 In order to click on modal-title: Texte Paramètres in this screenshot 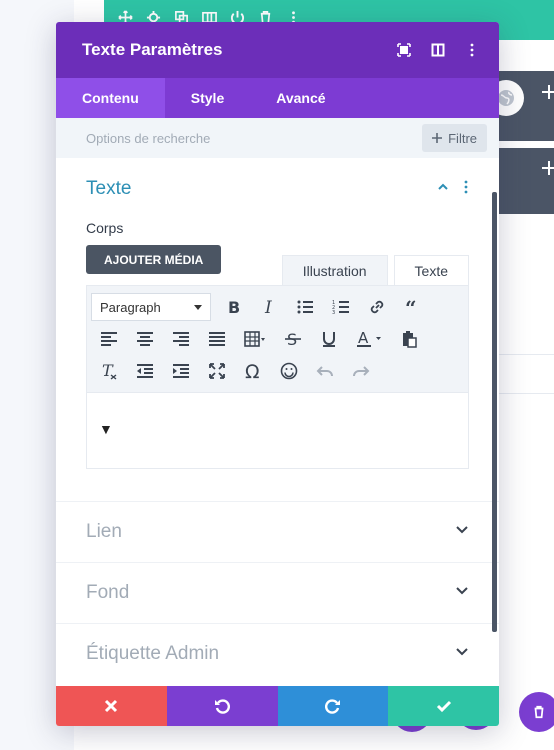, I will do `click(152, 49)`.